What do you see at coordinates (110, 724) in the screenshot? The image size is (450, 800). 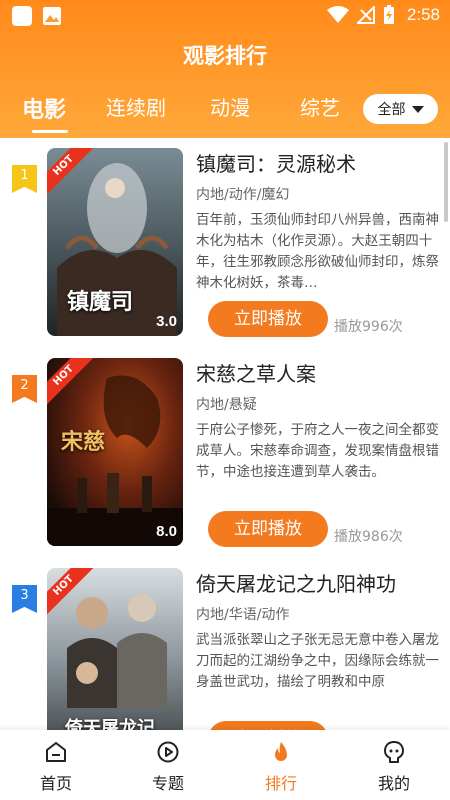 I see `poster-title-text: 倚天屠龙记` at bounding box center [110, 724].